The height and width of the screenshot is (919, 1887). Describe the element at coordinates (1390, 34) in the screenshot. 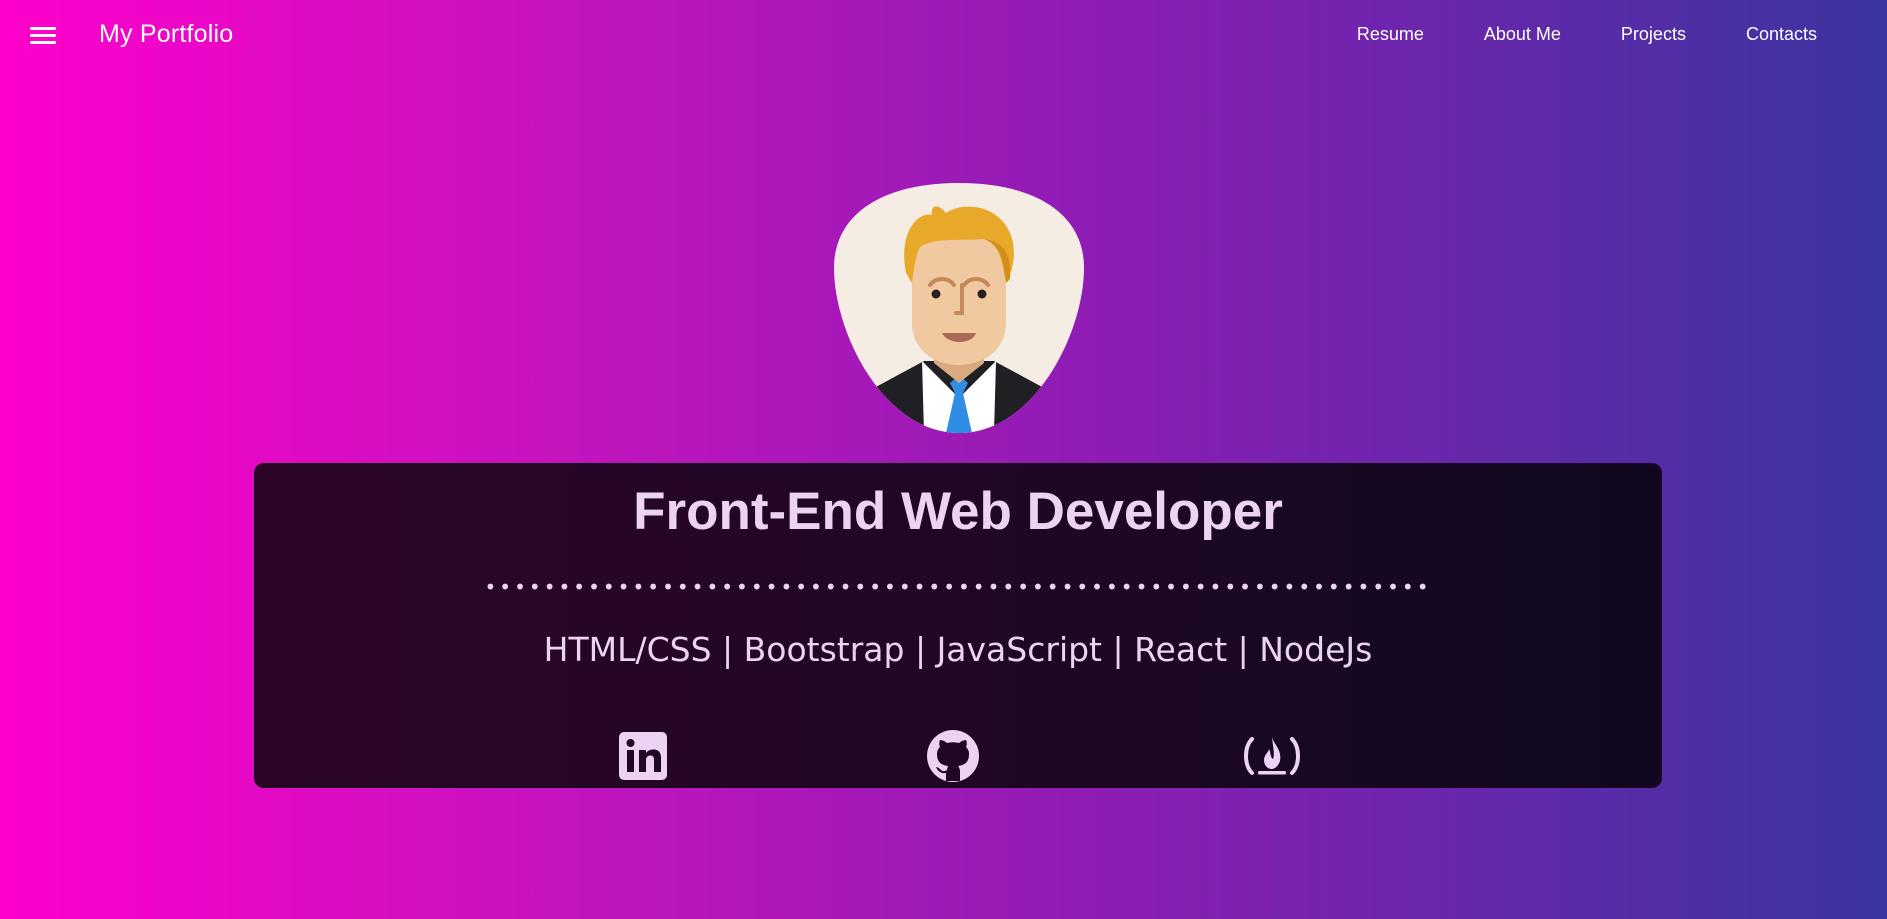

I see `nav-link-resume: Resume` at that location.